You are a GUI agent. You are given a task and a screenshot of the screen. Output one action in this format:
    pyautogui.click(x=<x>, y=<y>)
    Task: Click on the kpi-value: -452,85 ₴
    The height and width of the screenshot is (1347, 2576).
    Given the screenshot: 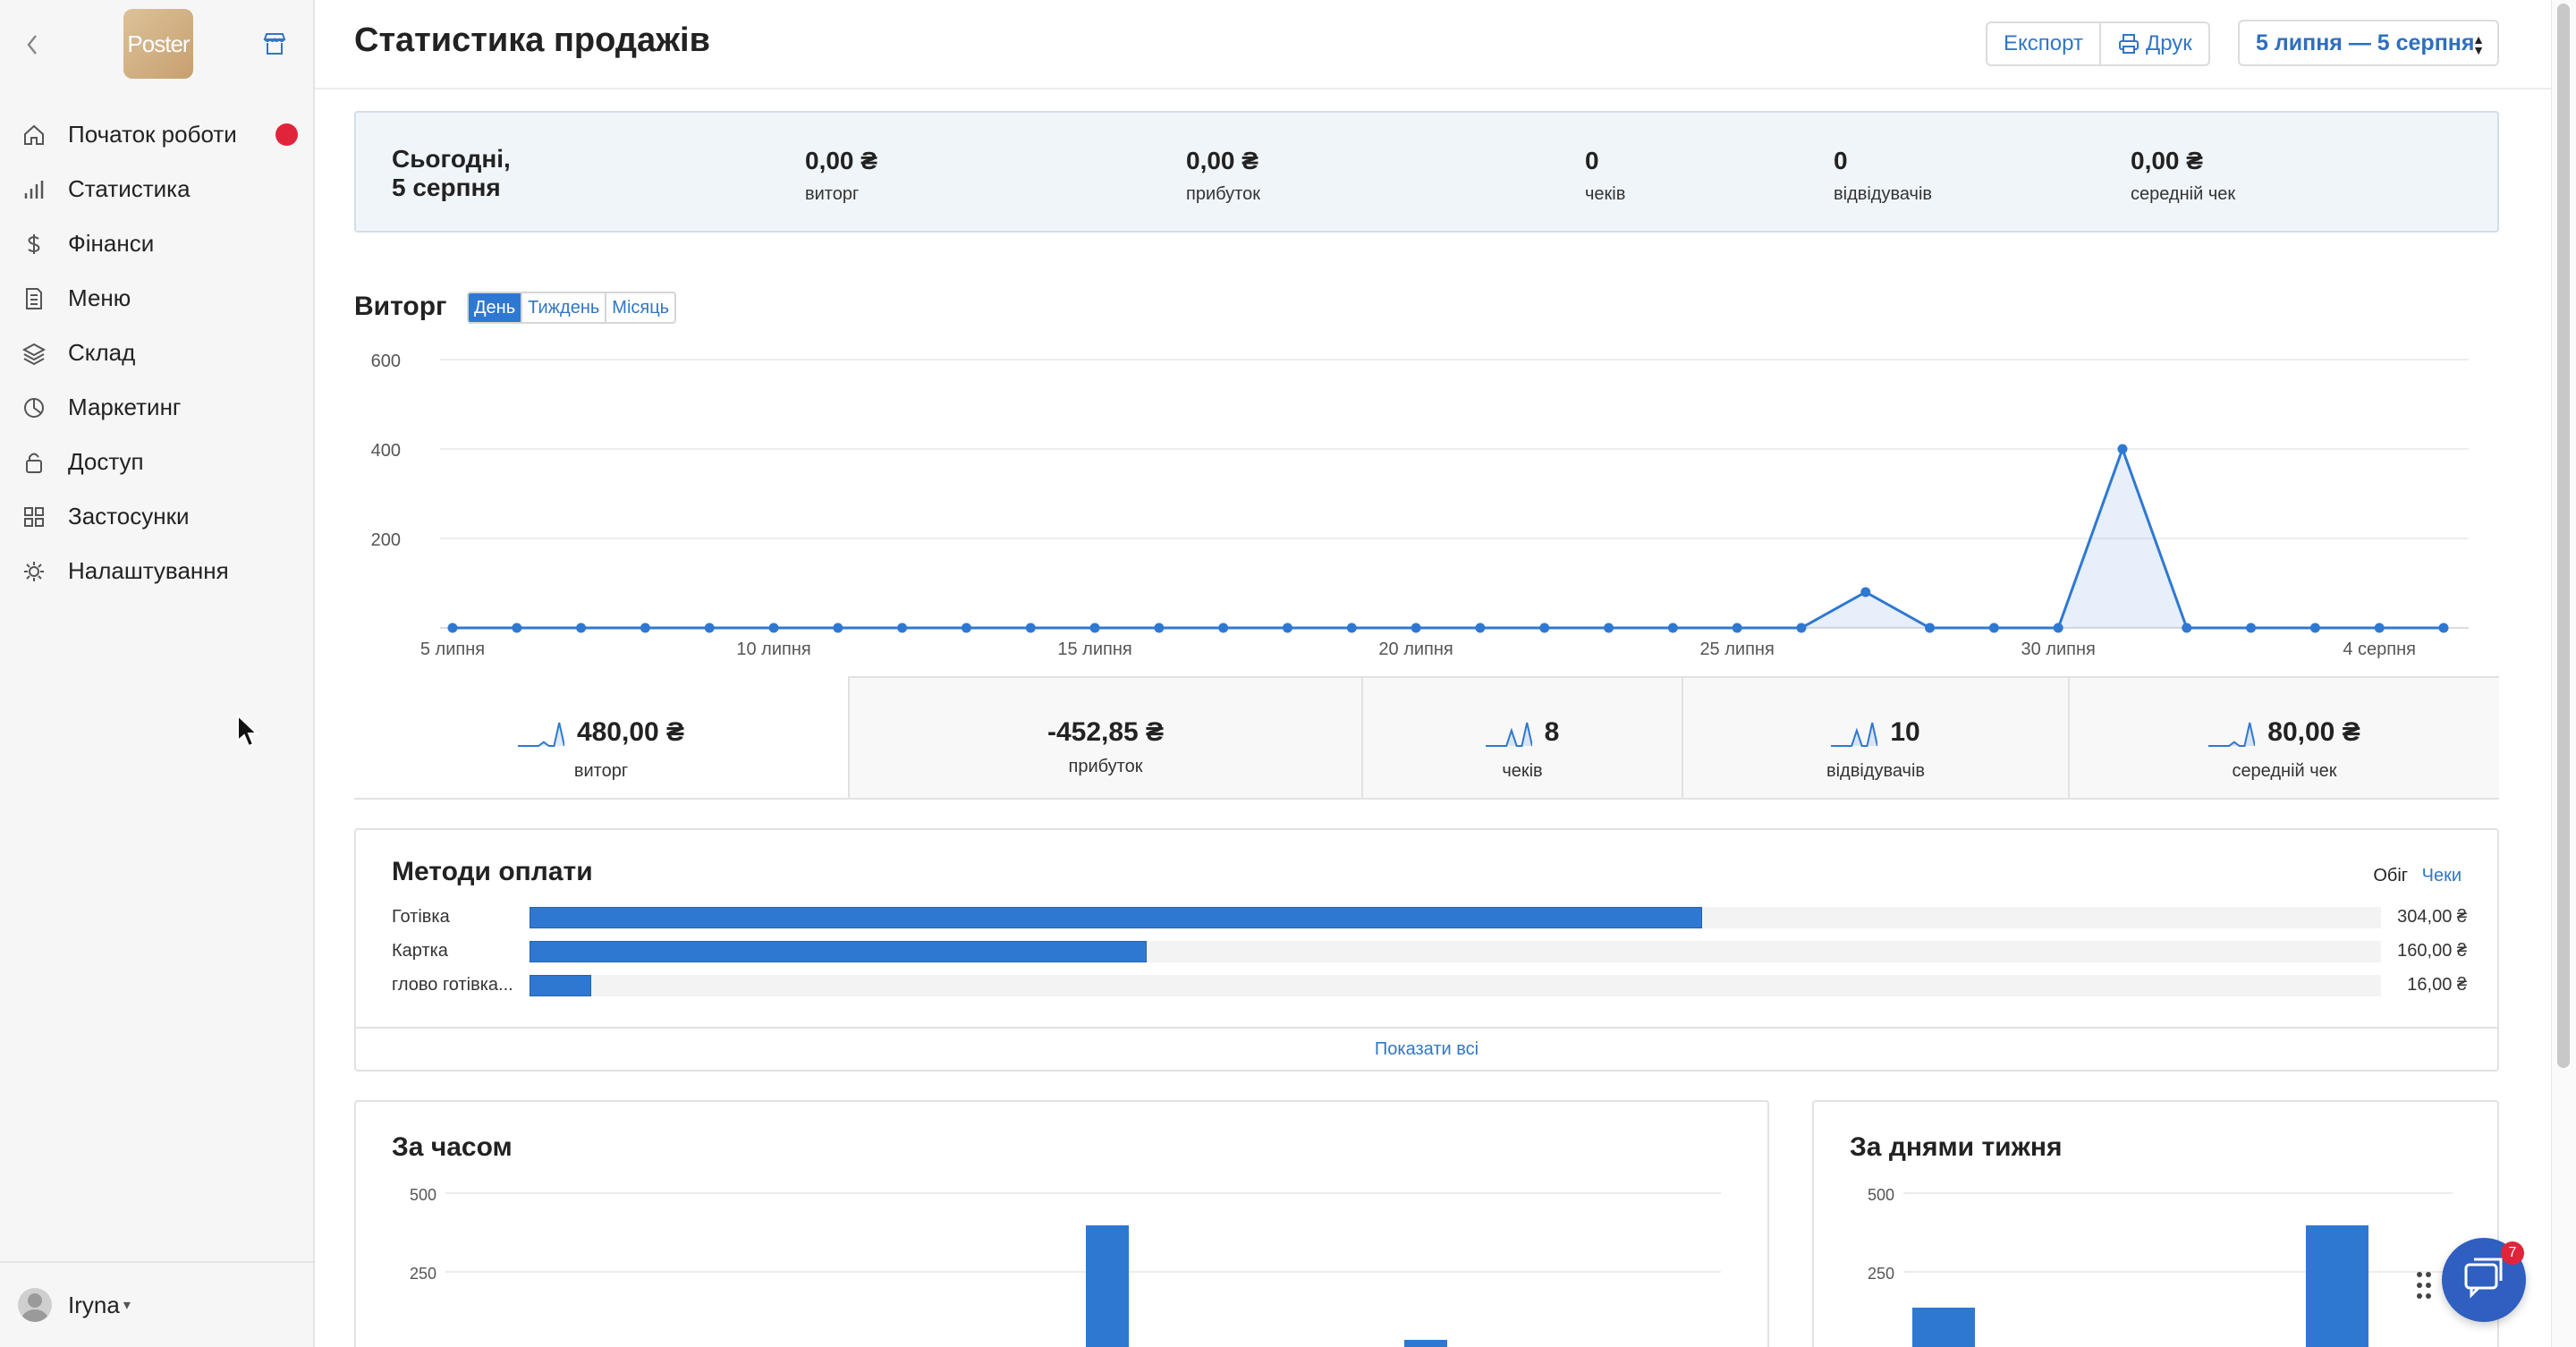 What is the action you would take?
    pyautogui.click(x=1105, y=732)
    